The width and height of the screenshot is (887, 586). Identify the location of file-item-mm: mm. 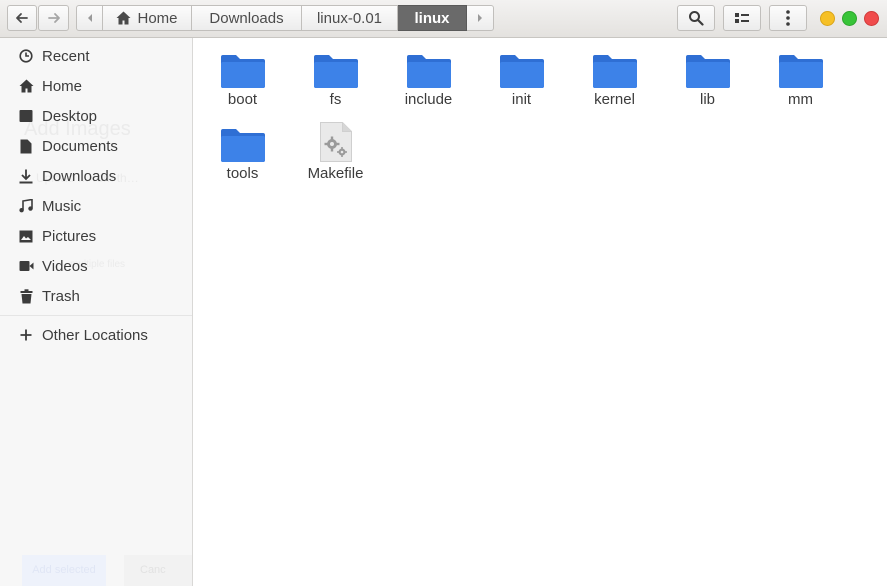
(800, 74).